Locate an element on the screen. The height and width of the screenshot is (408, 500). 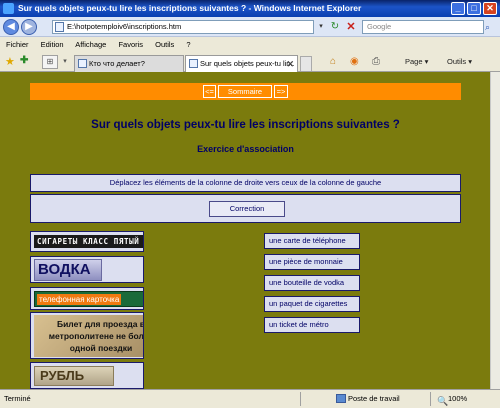
minimize-button: _ is located at coordinates (458, 8).